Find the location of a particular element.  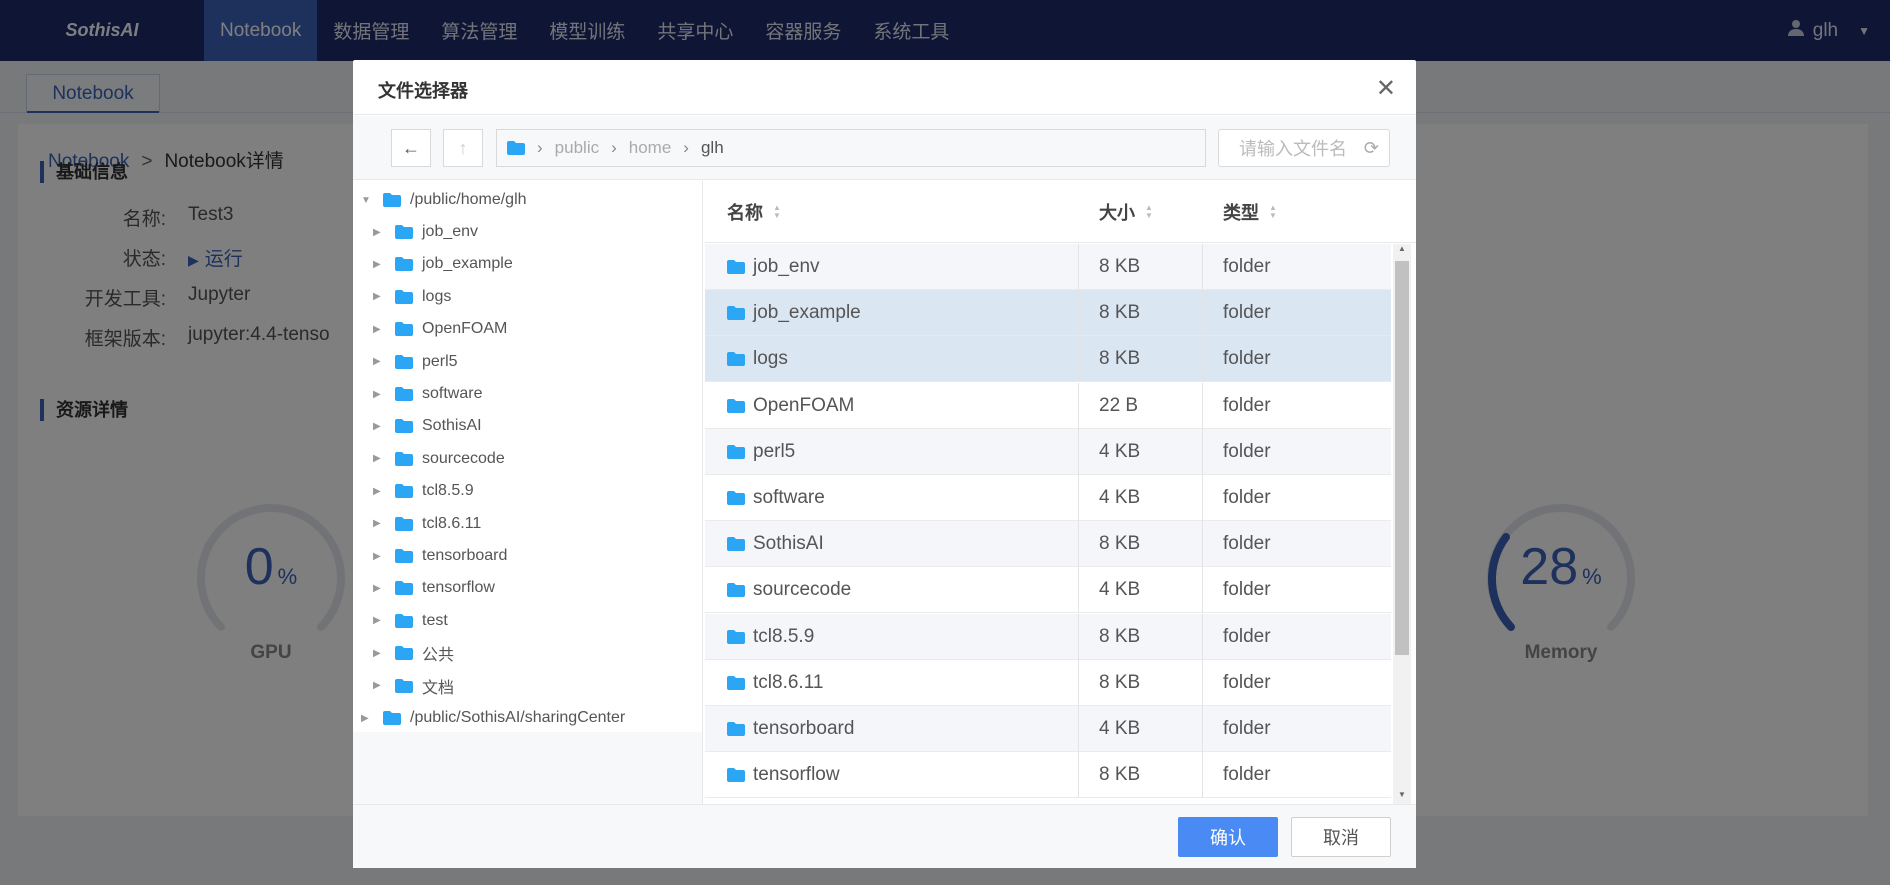

cell-name: tensorboard is located at coordinates (892, 729).